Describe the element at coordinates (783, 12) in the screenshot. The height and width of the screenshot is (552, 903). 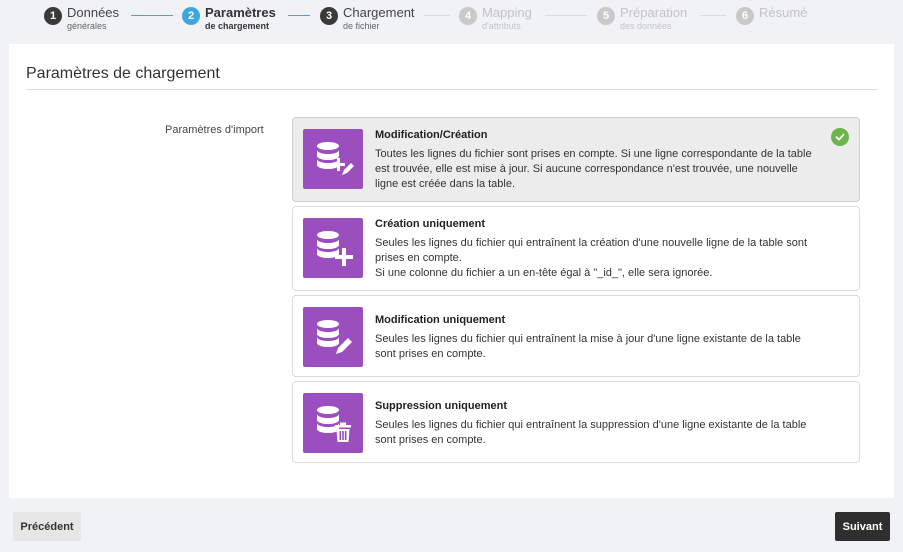
I see `step-label: Résumé` at that location.